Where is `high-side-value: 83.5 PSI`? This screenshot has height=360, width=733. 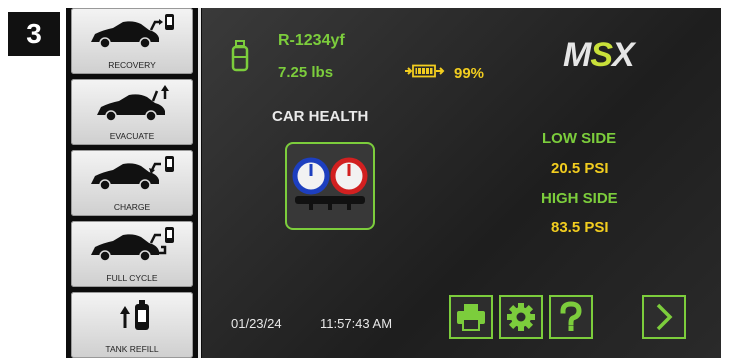
high-side-value: 83.5 PSI is located at coordinates (580, 227).